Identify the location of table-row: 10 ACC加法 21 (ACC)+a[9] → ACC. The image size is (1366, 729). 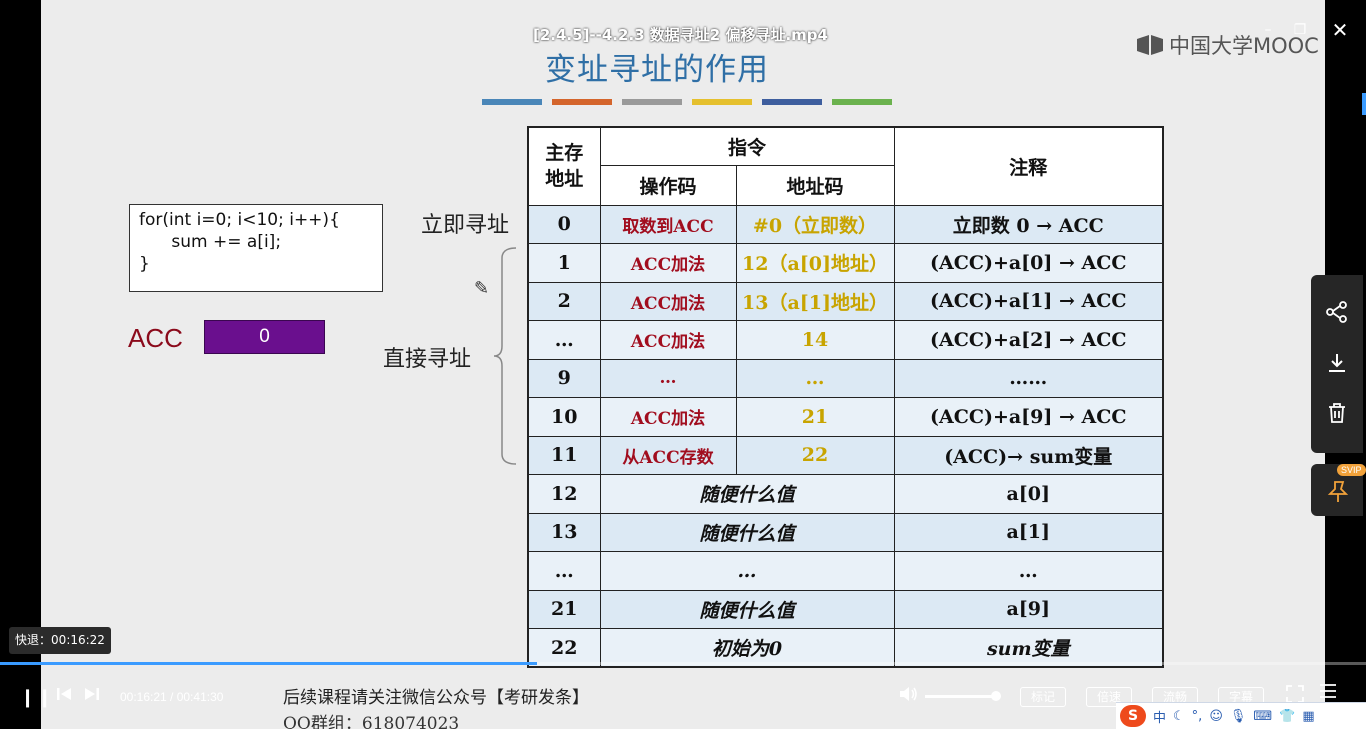
(845, 417).